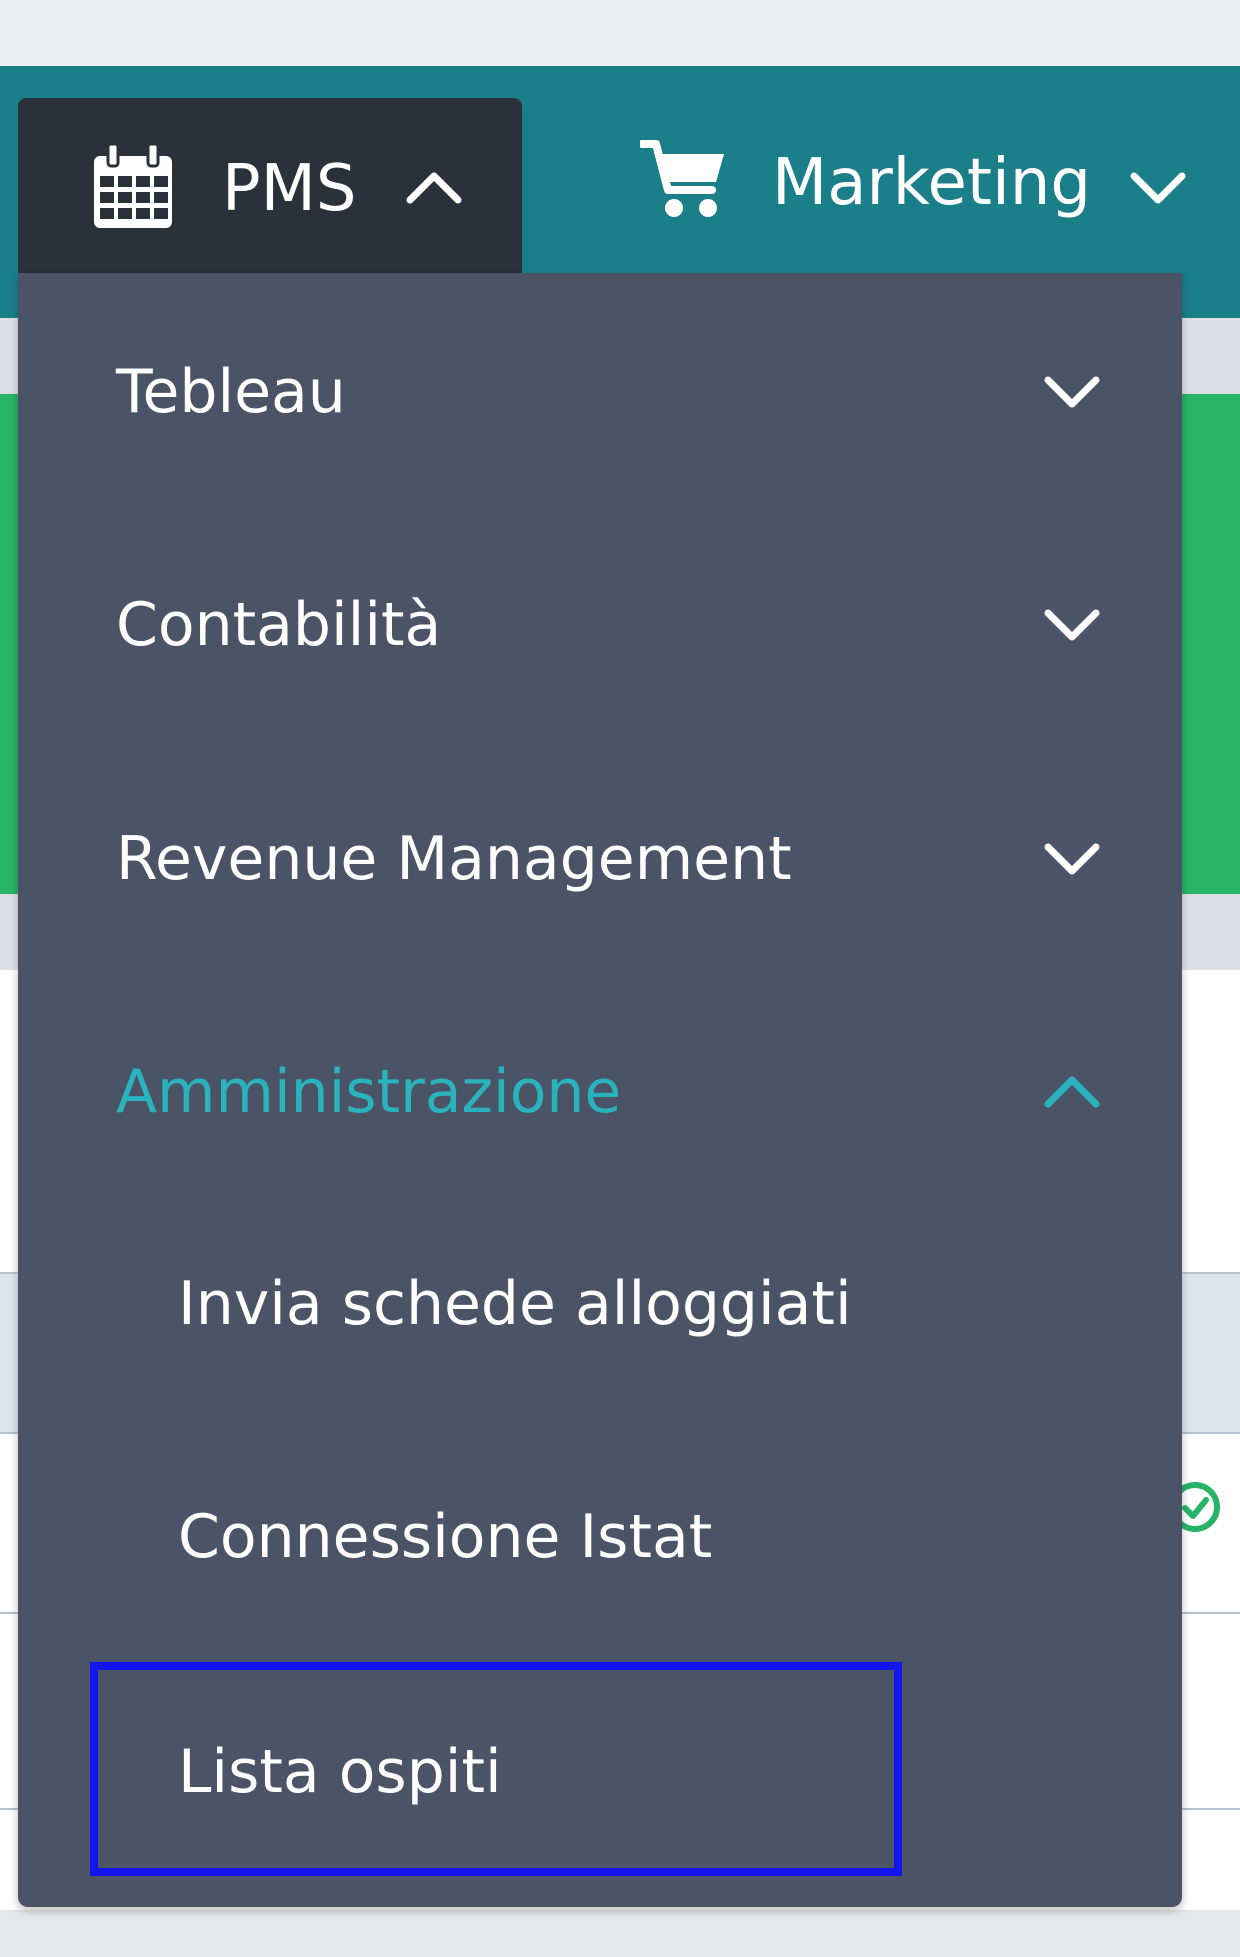  Describe the element at coordinates (682, 178) in the screenshot. I see `cart-icon` at that location.